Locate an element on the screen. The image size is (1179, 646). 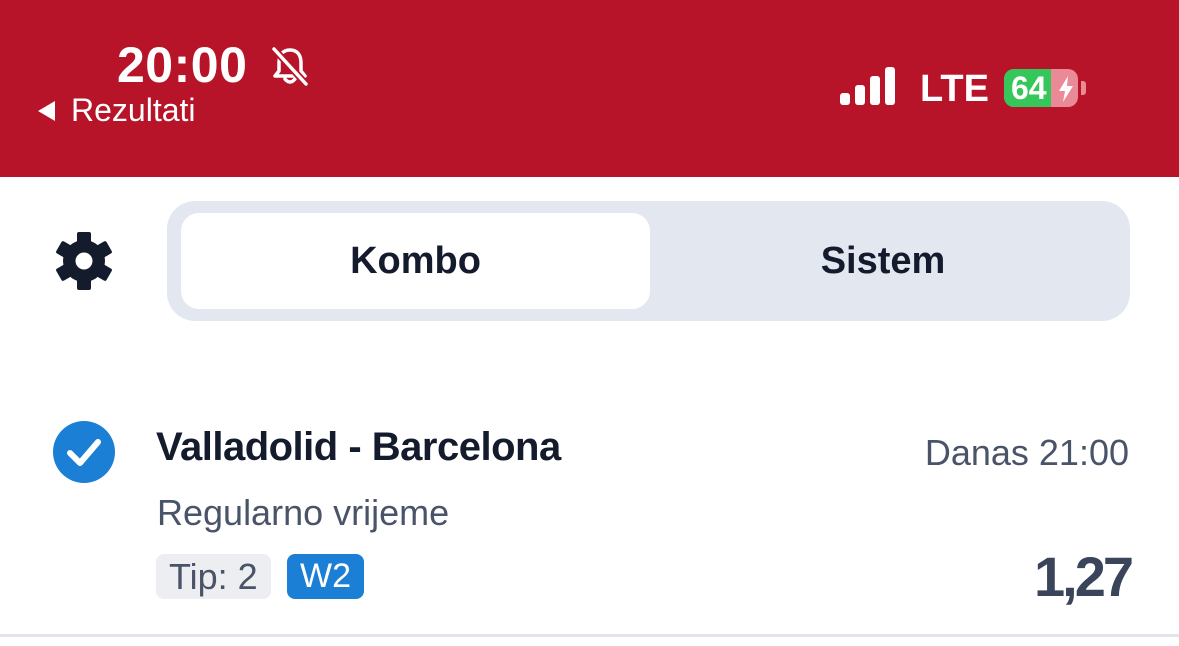
tip-label: Tip: 2 is located at coordinates (213, 576).